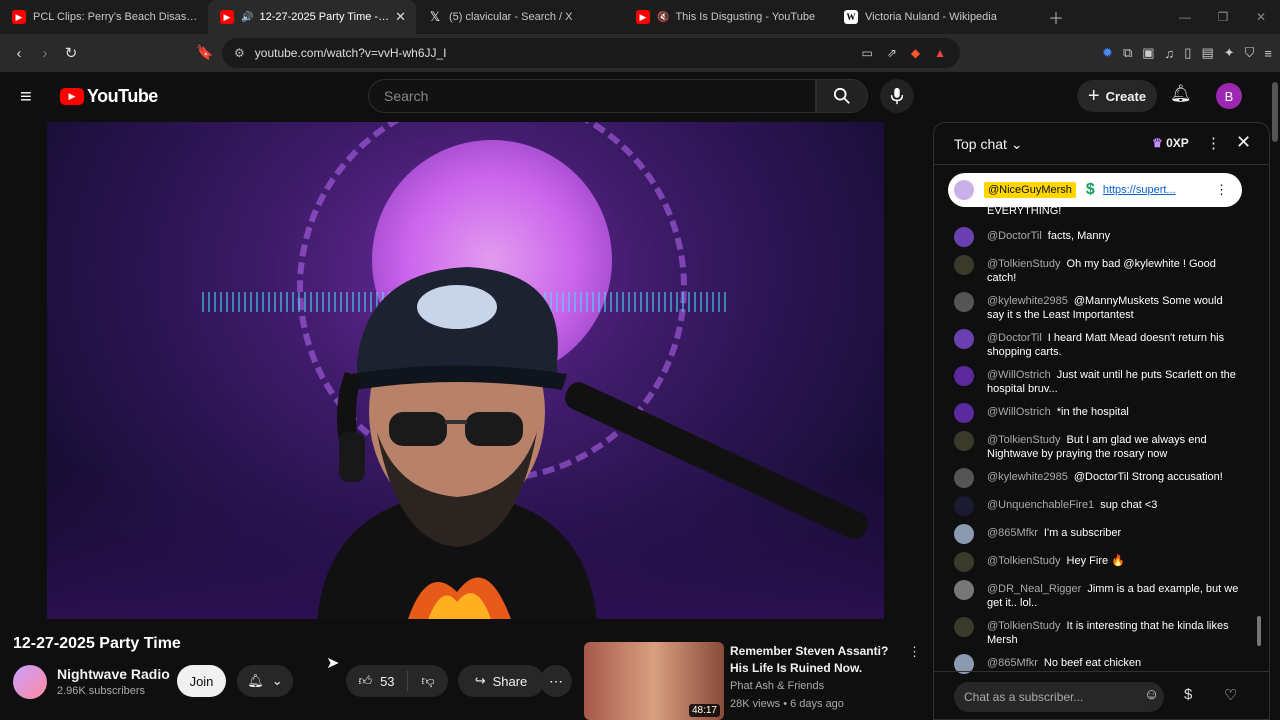 Image resolution: width=1280 pixels, height=720 pixels. I want to click on account-avatar: B, so click(1229, 96).